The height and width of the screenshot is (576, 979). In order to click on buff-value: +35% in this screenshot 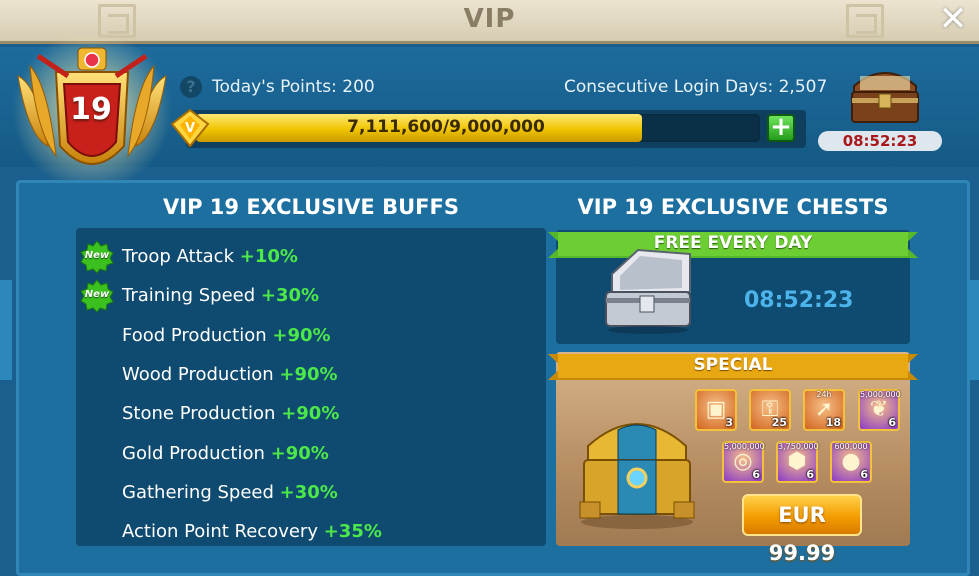, I will do `click(352, 532)`.